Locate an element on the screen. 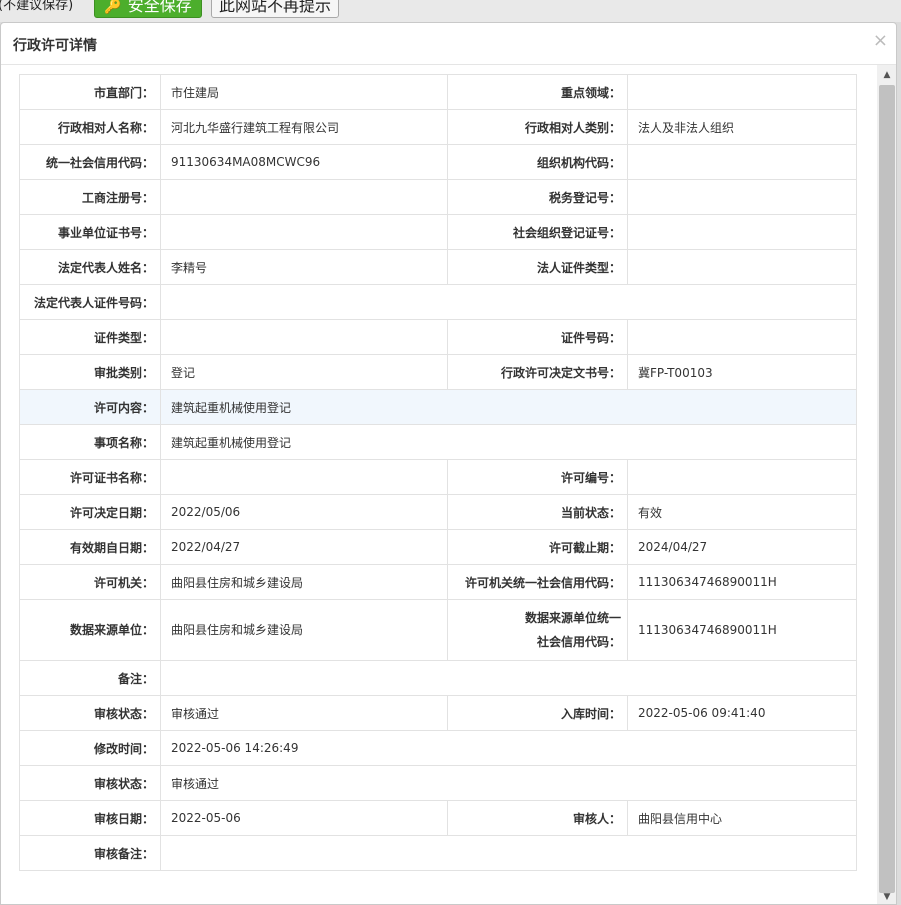 The width and height of the screenshot is (901, 905). field-label: 统一社会信用代码： is located at coordinates (90, 162).